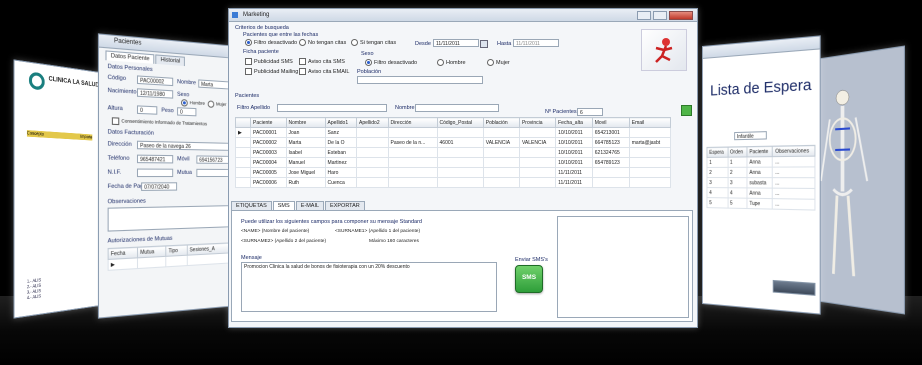 The height and width of the screenshot is (365, 922). I want to click on si-tengan-citas-radio: Si tengan citas, so click(373, 42).